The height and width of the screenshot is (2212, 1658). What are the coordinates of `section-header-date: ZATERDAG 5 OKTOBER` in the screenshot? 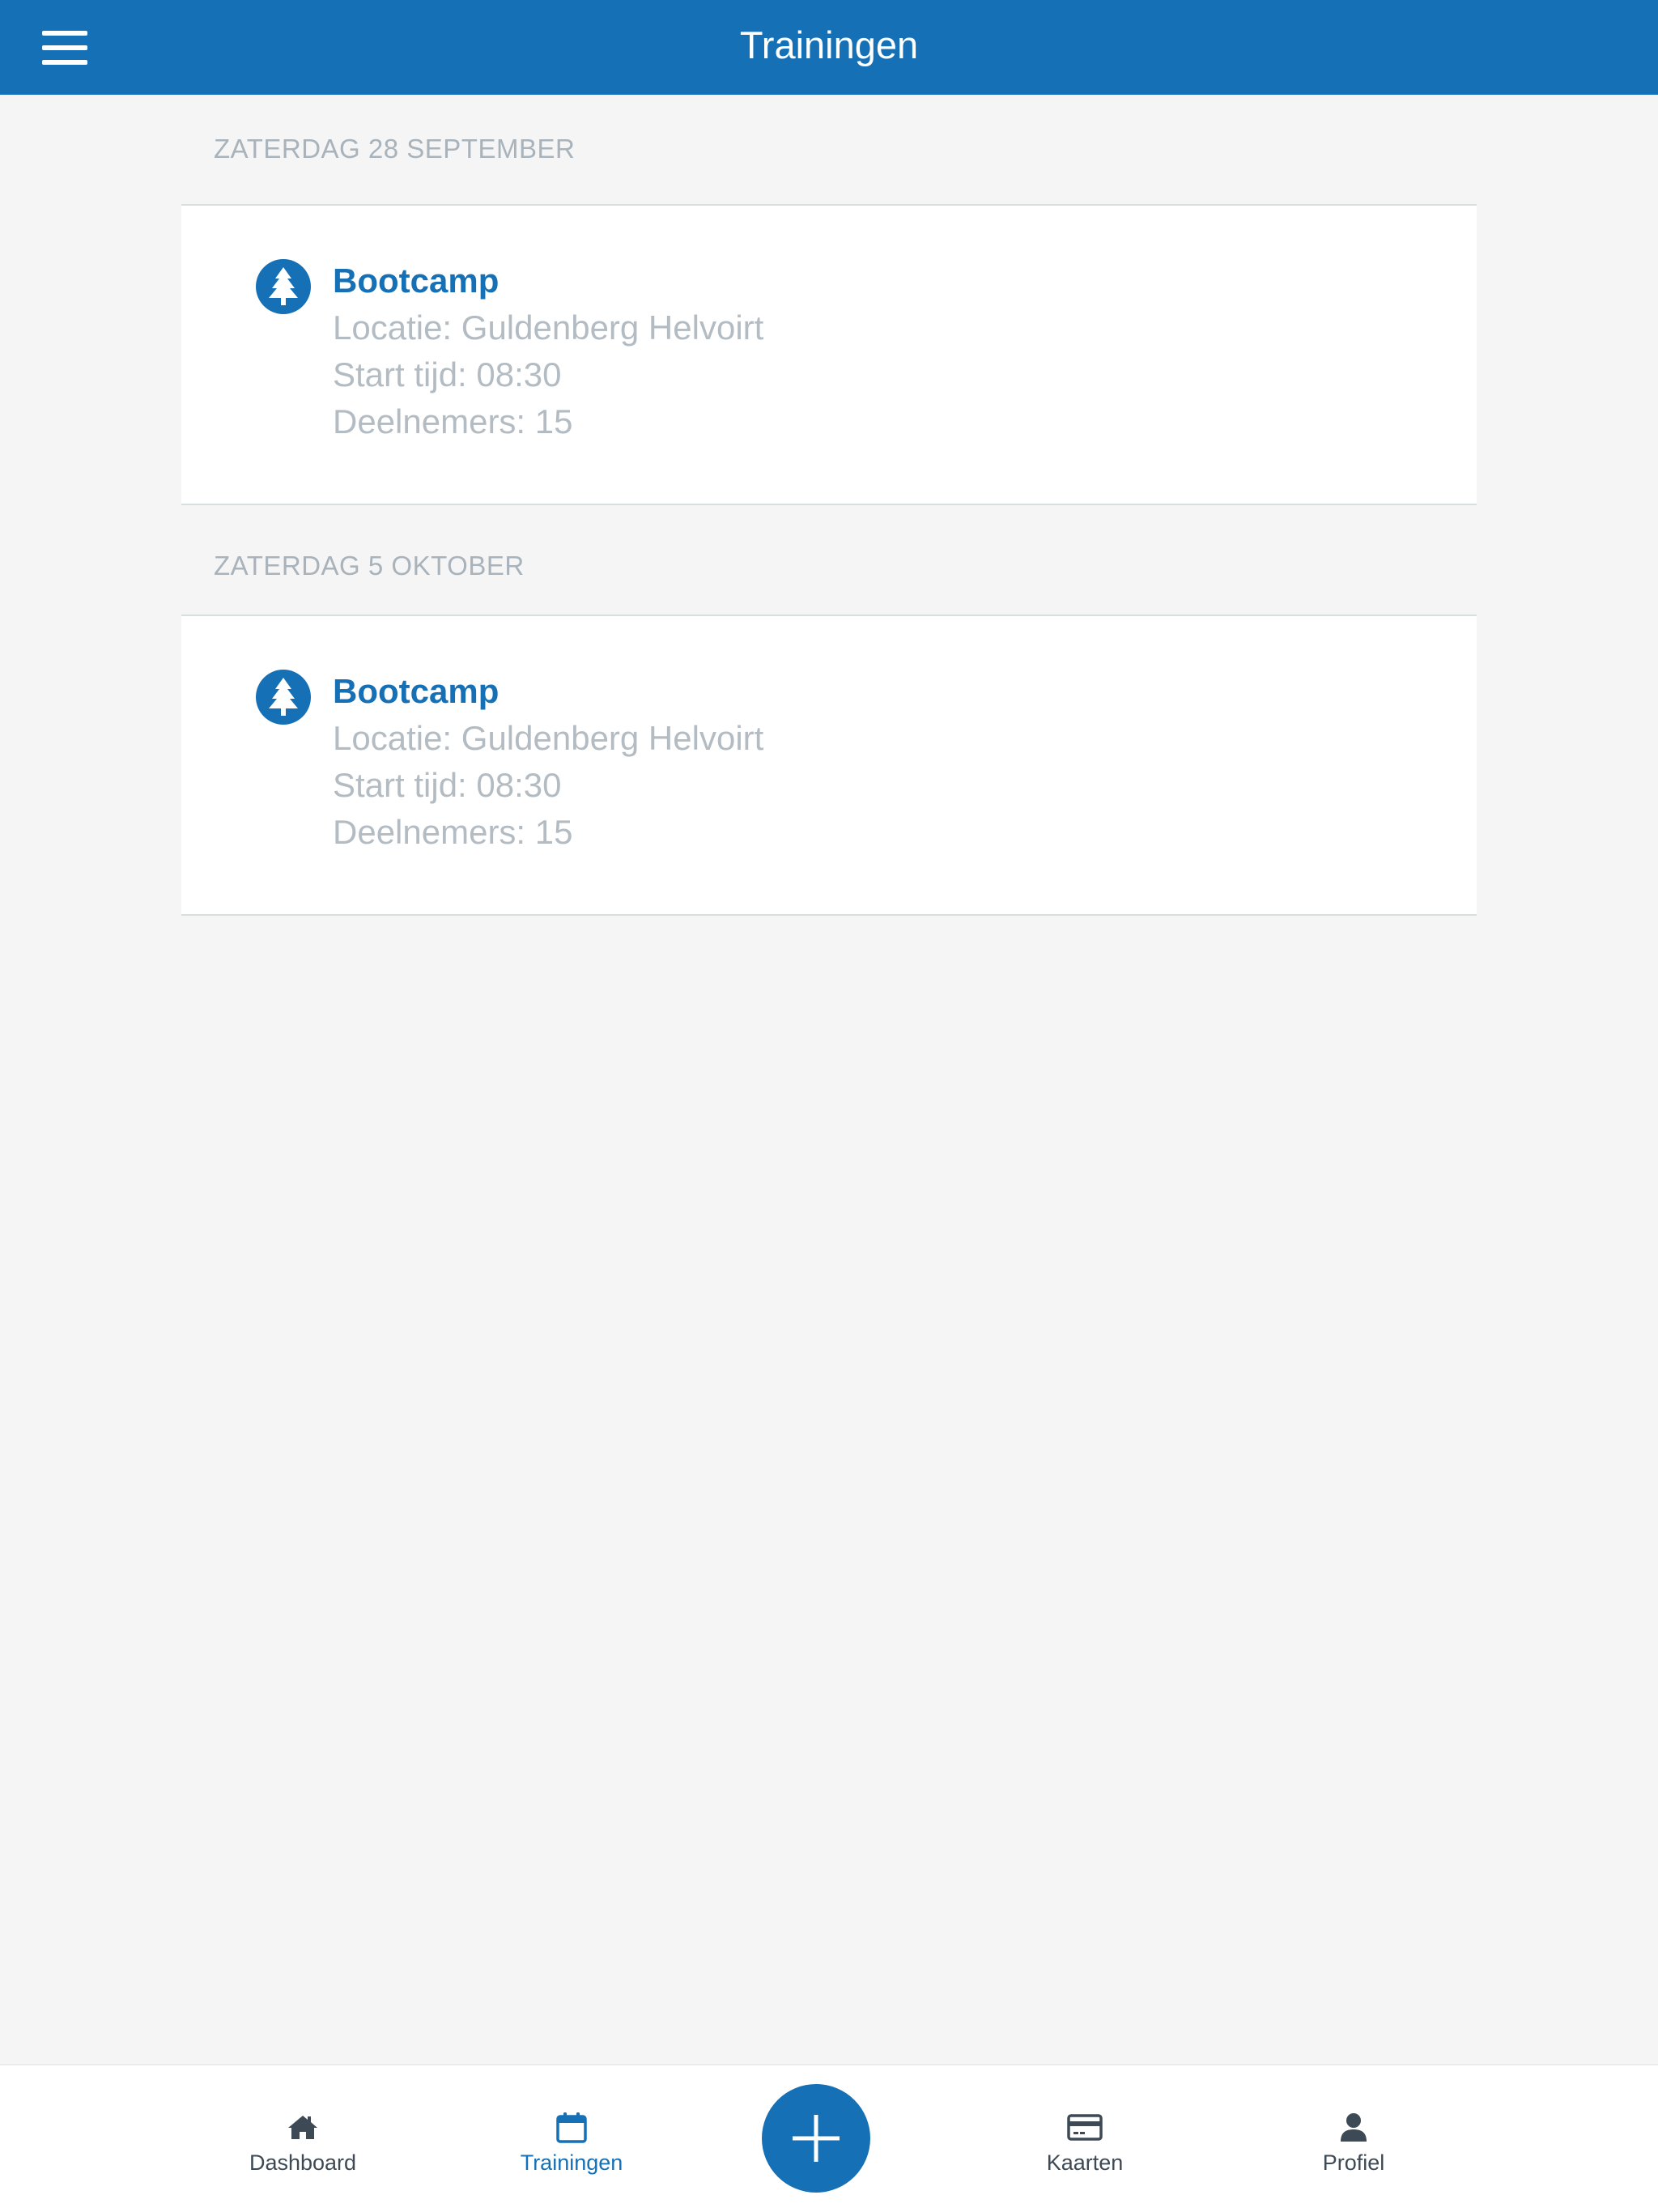 It's located at (369, 566).